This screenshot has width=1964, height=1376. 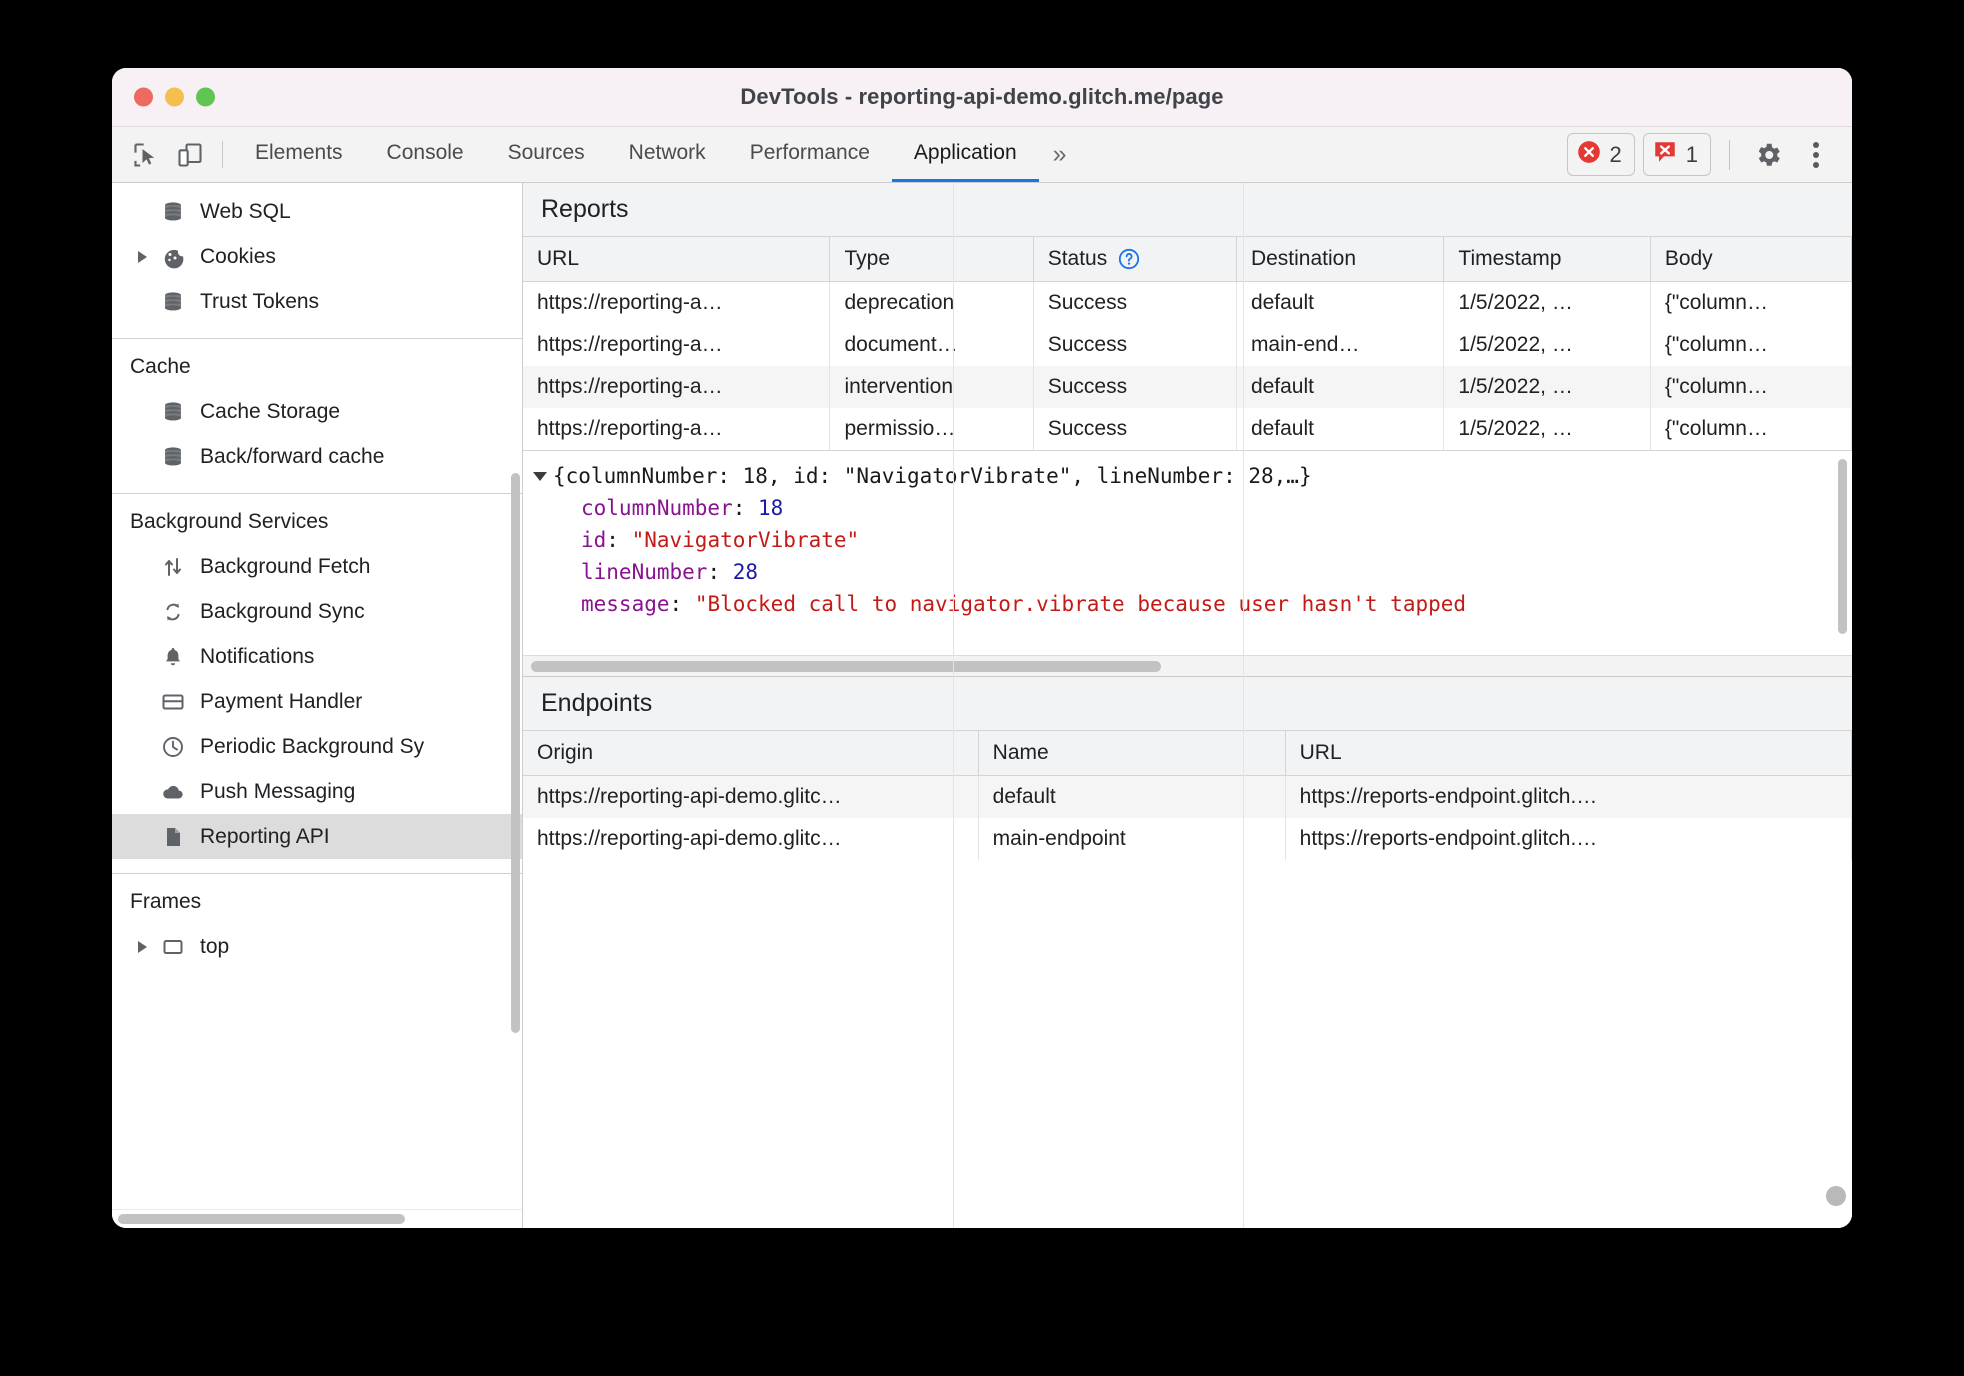 I want to click on frame-icon, so click(x=173, y=947).